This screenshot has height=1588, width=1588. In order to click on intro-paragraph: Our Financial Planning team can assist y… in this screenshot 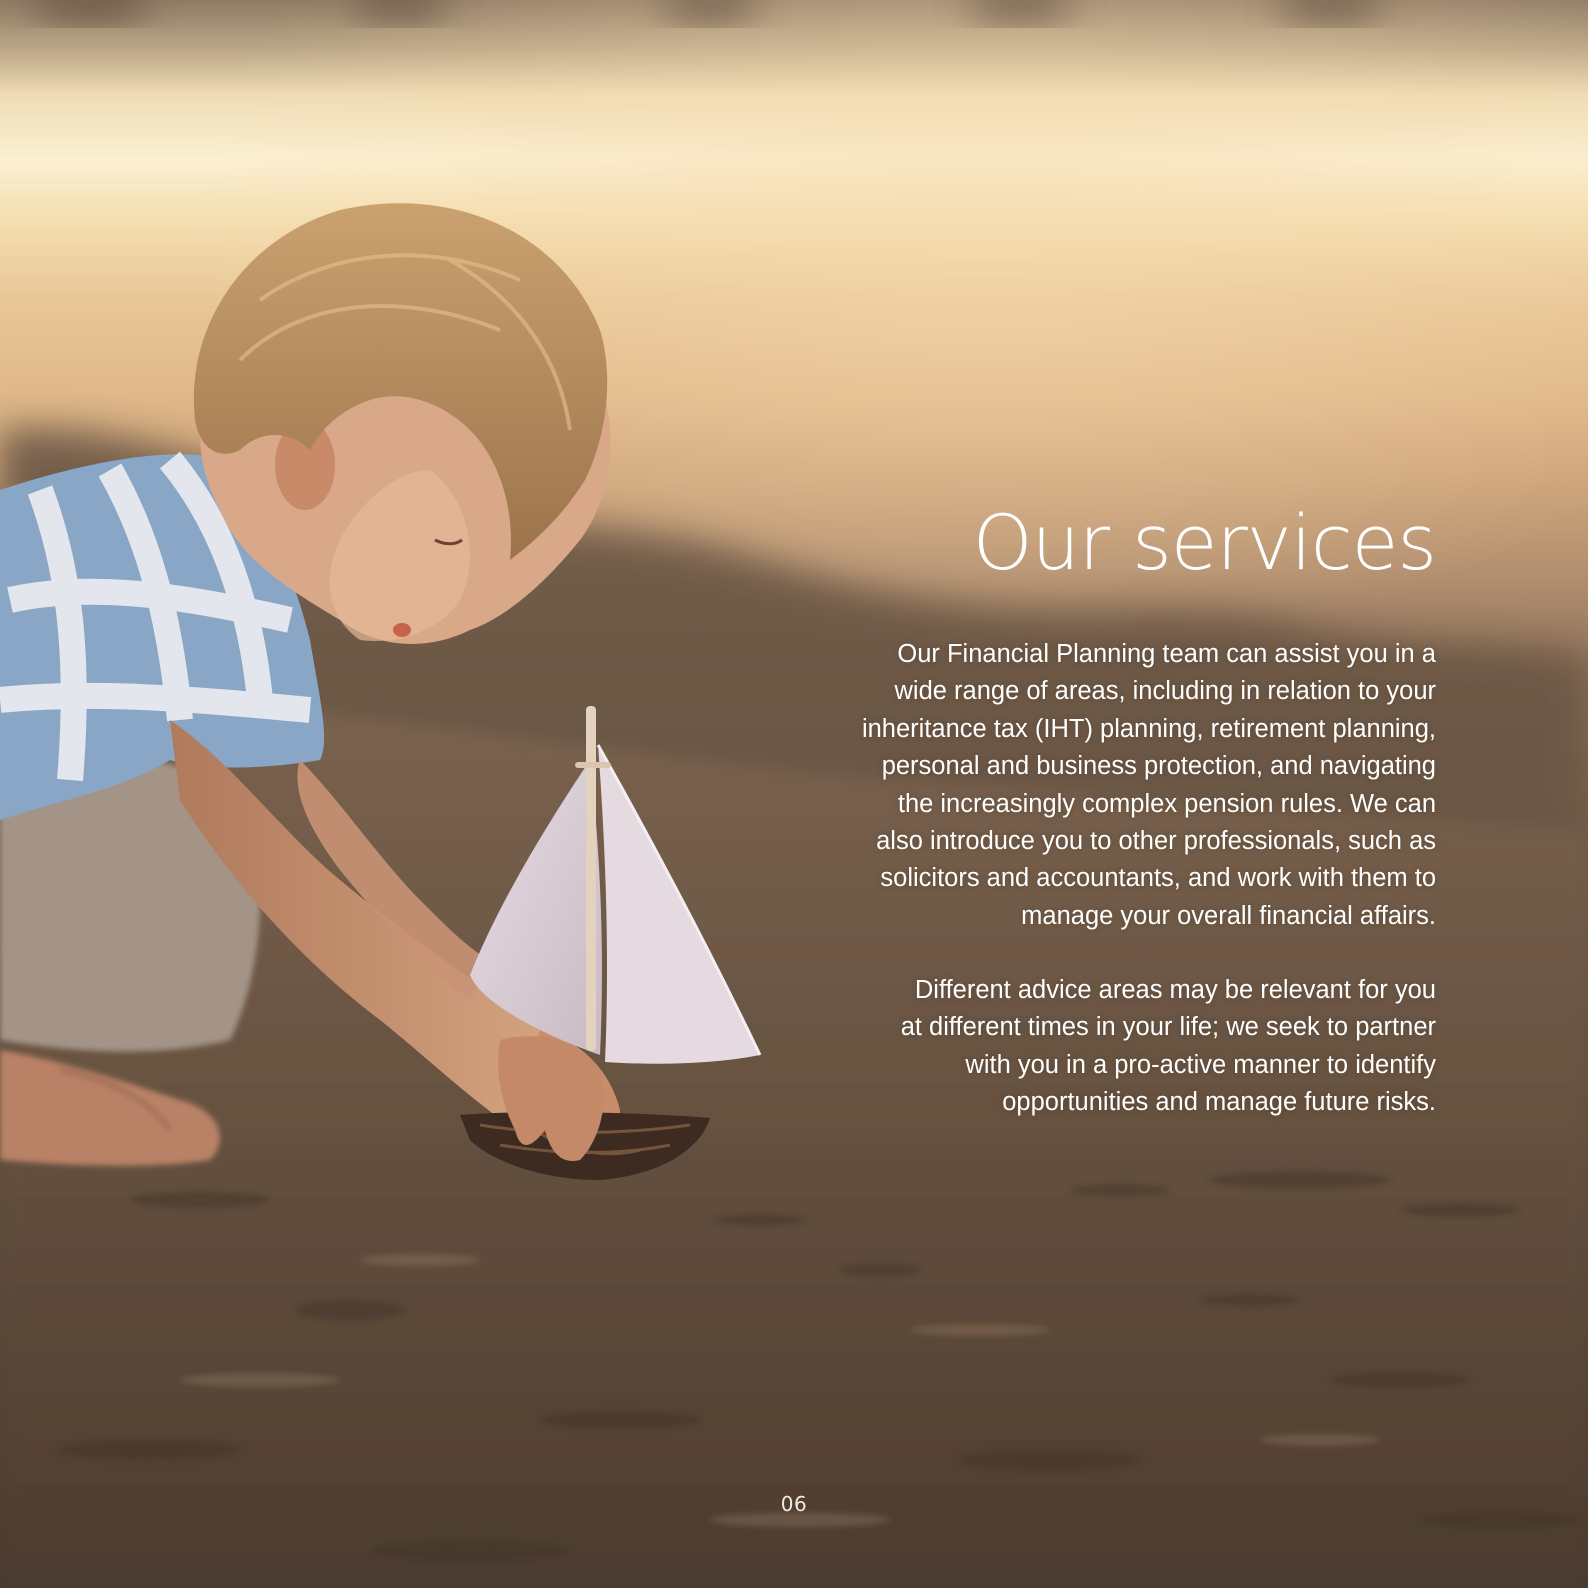, I will do `click(1116, 785)`.